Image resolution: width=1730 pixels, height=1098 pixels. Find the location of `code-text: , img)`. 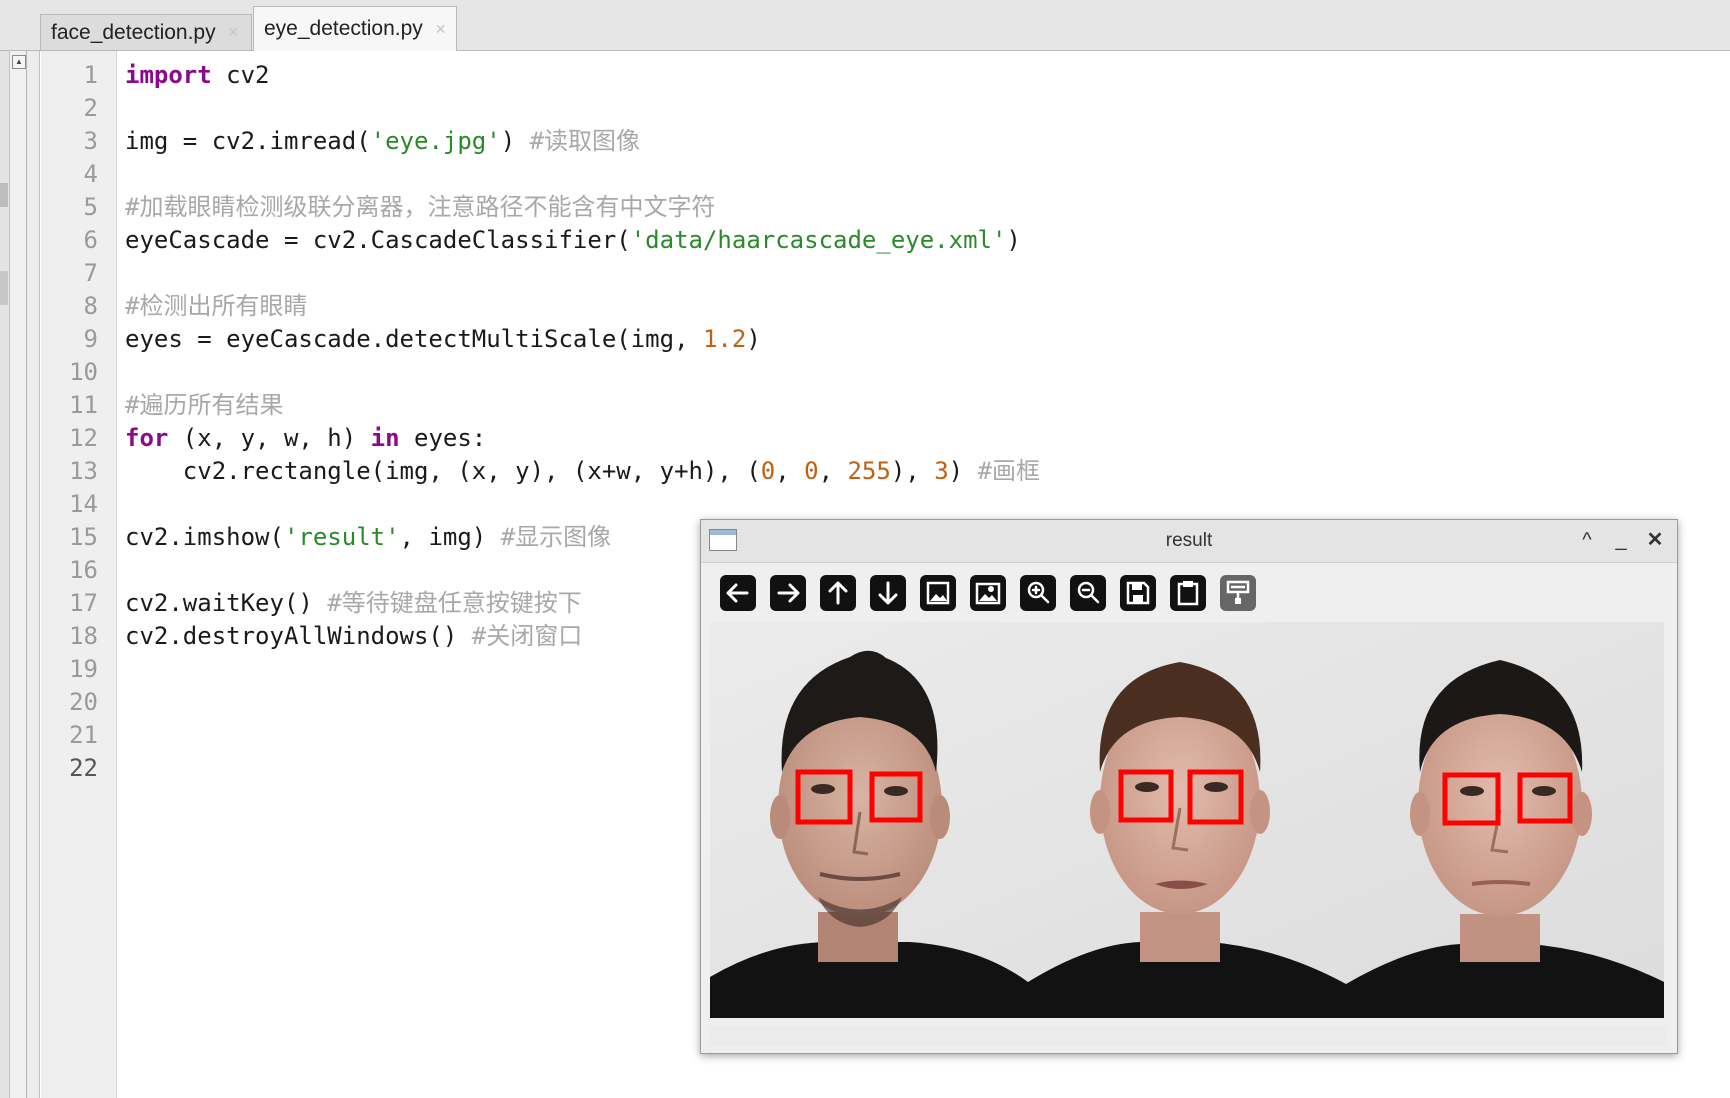

code-text: , img) is located at coordinates (450, 537).